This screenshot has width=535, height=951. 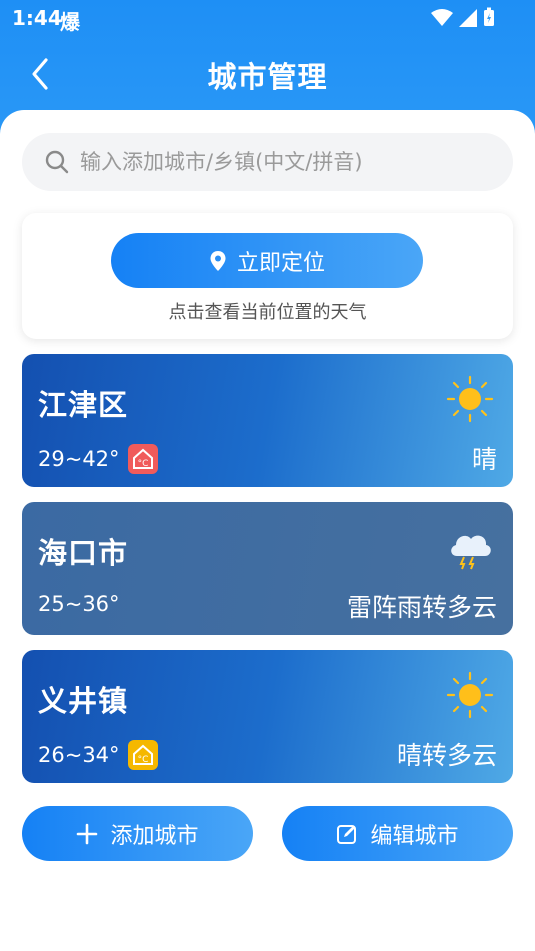 I want to click on edit-icon, so click(x=347, y=834).